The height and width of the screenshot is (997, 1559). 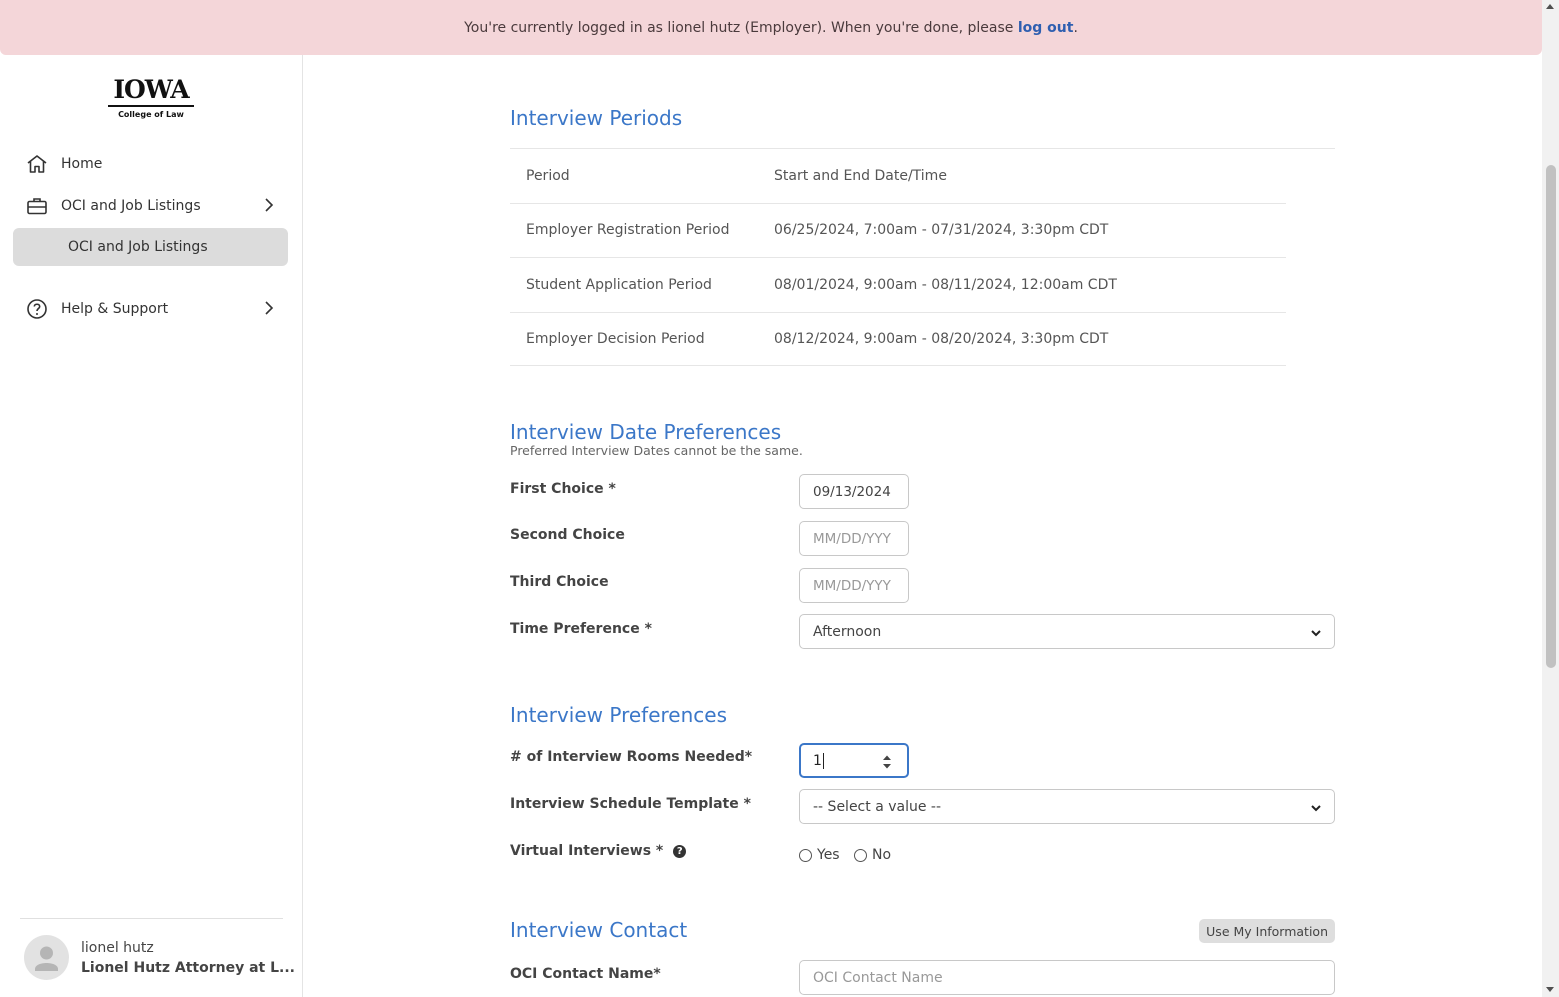 What do you see at coordinates (854, 538) in the screenshot?
I see `second-choice-date-input: MM/DD/YYY` at bounding box center [854, 538].